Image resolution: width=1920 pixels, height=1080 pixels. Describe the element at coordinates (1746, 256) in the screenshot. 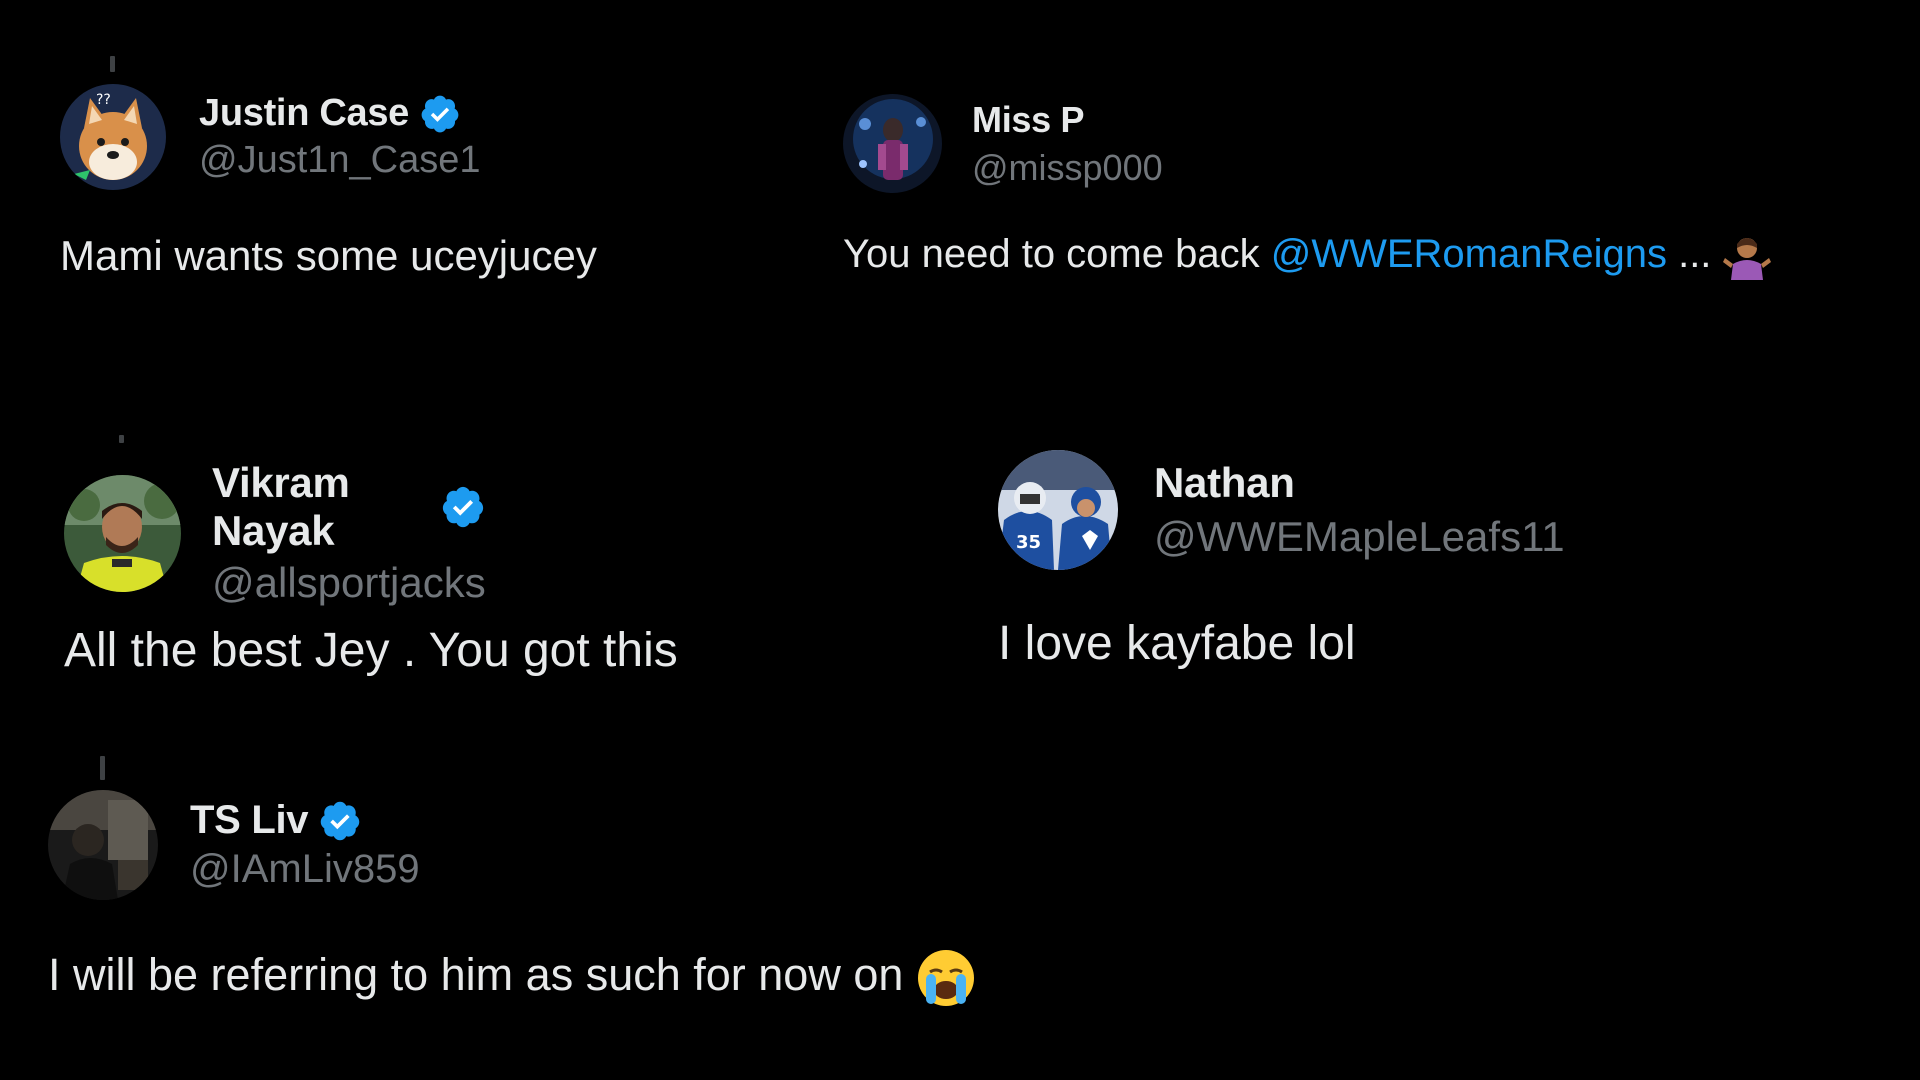

I see `person-shrugging-emoji-icon` at that location.